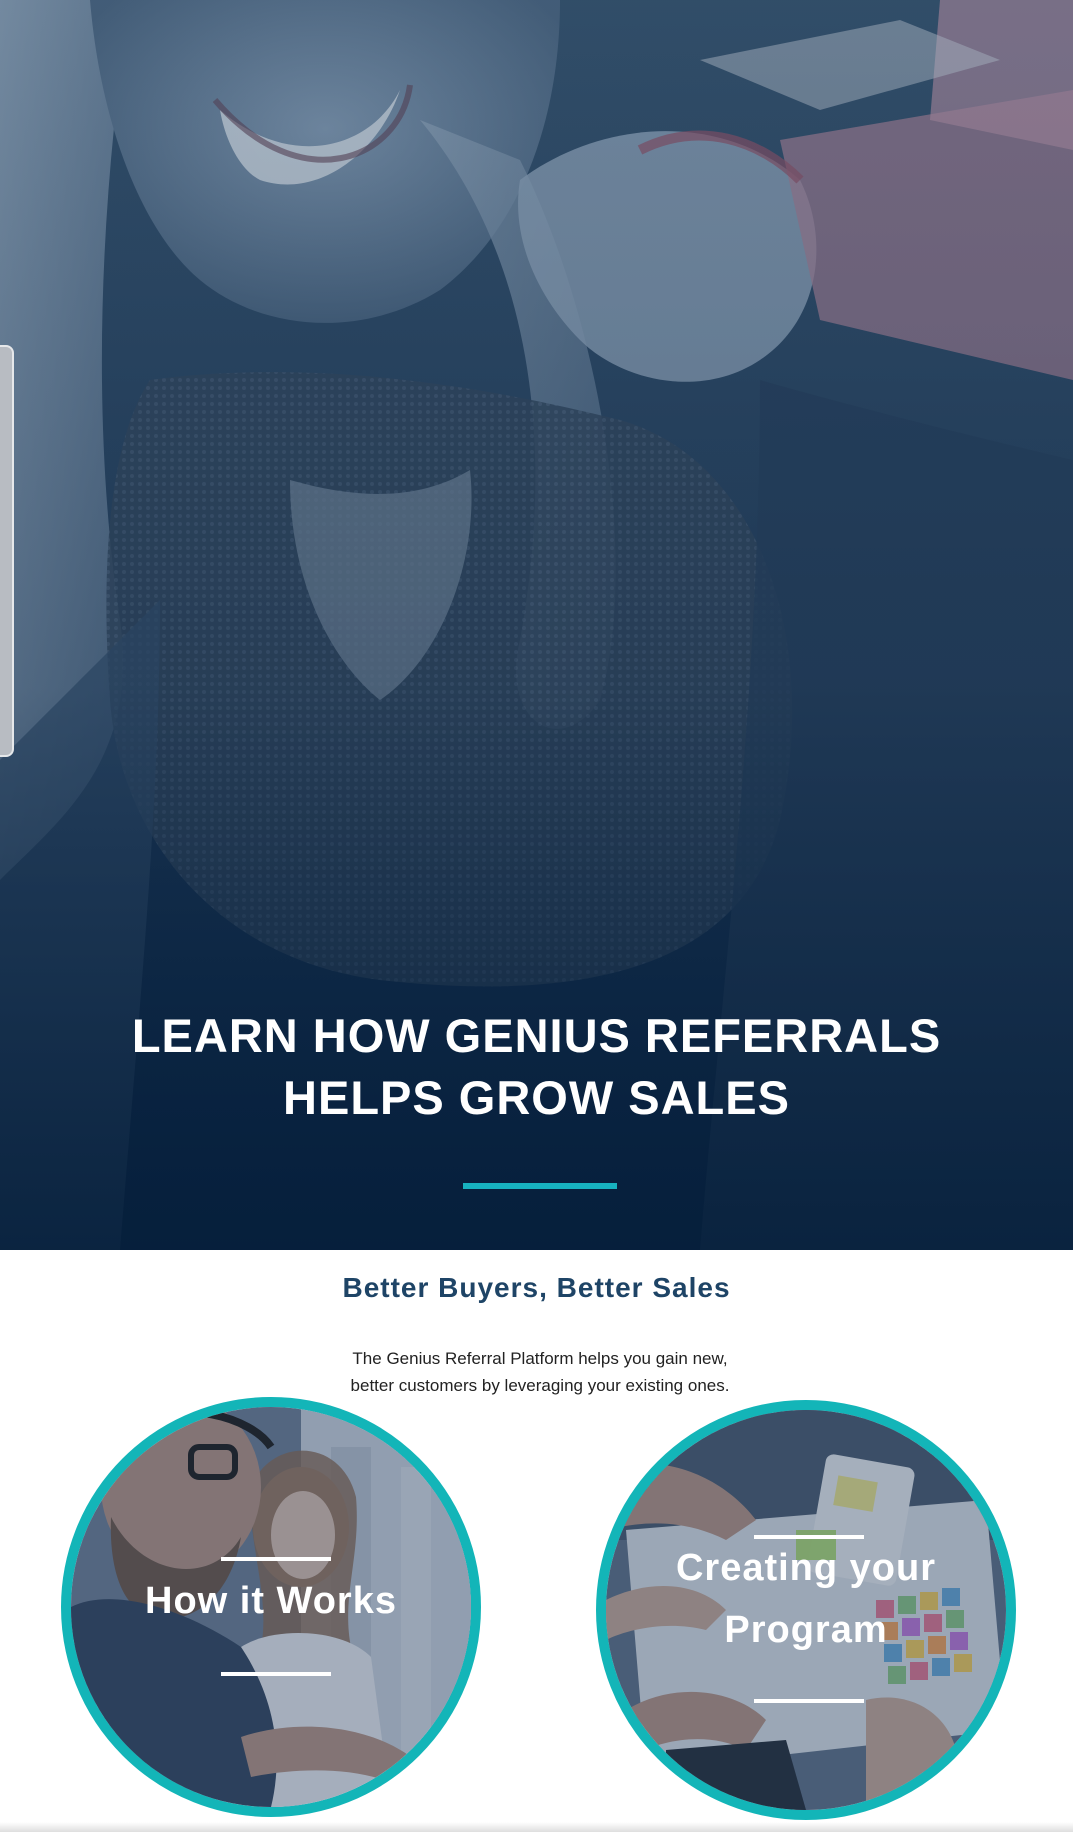 The height and width of the screenshot is (1832, 1073). What do you see at coordinates (809, 1701) in the screenshot?
I see `creating-program-bottom-line` at bounding box center [809, 1701].